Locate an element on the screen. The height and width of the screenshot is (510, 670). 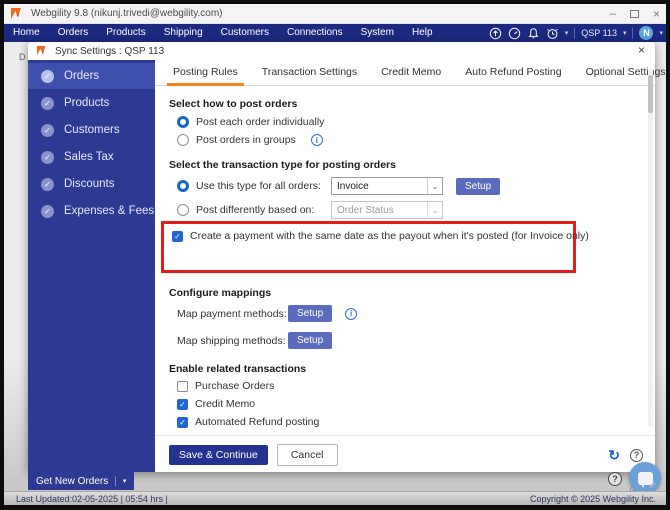
chevron-down-icon: ⌄ is located at coordinates (434, 186).